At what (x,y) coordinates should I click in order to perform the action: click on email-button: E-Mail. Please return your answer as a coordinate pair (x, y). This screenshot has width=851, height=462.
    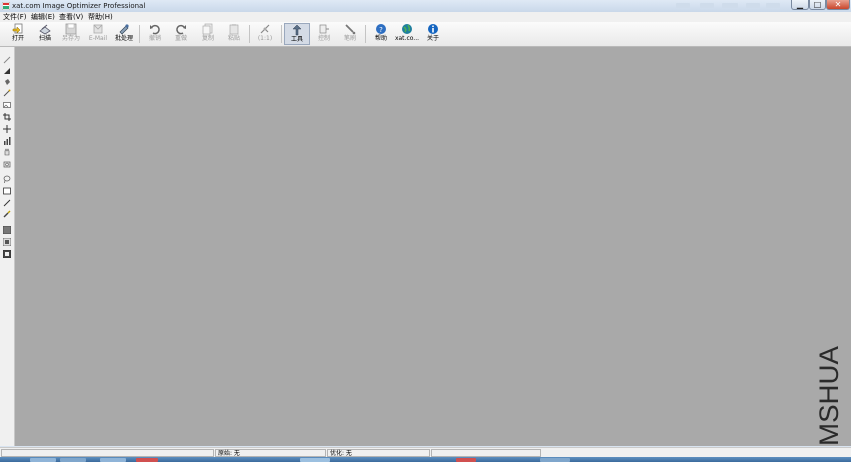
    Looking at the image, I should click on (98, 34).